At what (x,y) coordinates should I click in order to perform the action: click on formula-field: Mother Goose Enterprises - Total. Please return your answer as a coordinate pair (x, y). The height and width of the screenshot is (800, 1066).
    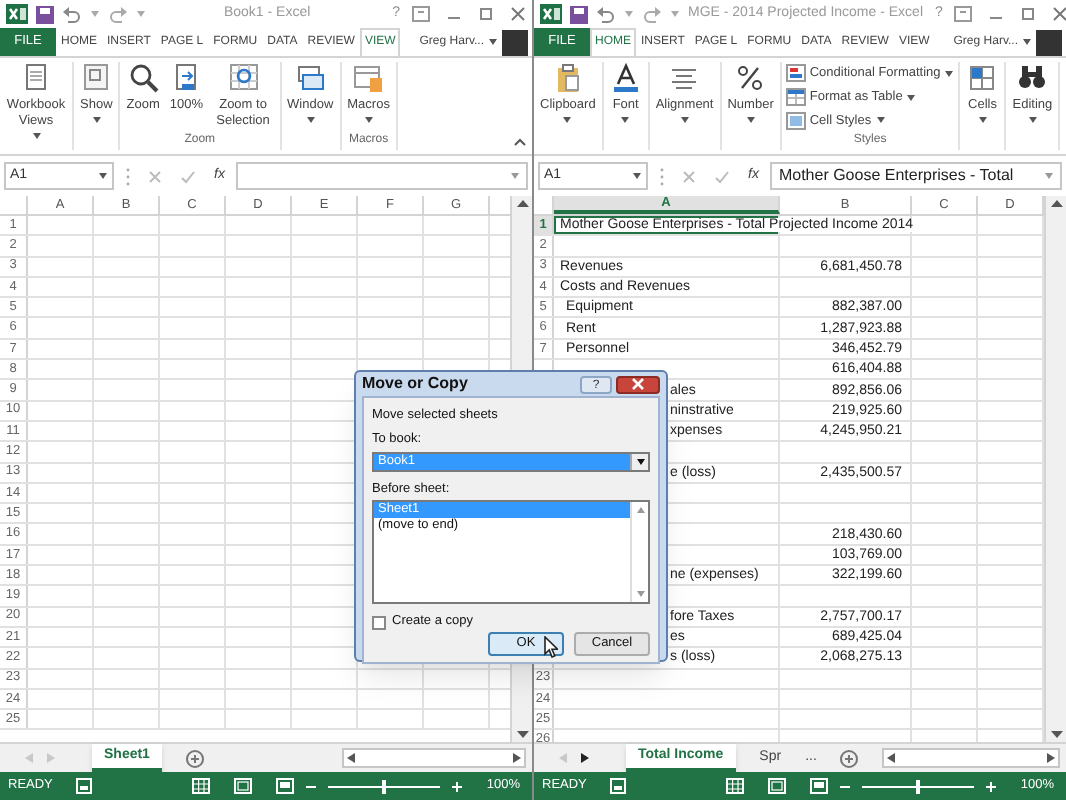
    Looking at the image, I should click on (916, 176).